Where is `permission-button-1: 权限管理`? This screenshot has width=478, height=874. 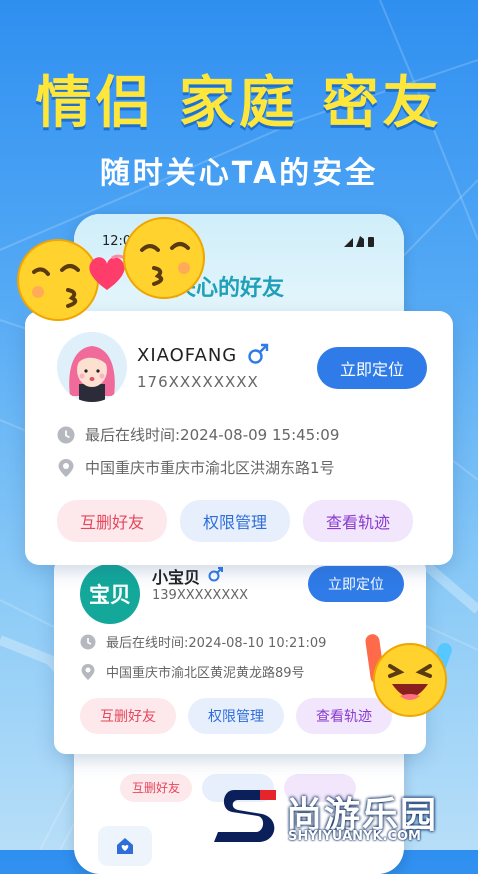 permission-button-1: 权限管理 is located at coordinates (235, 521).